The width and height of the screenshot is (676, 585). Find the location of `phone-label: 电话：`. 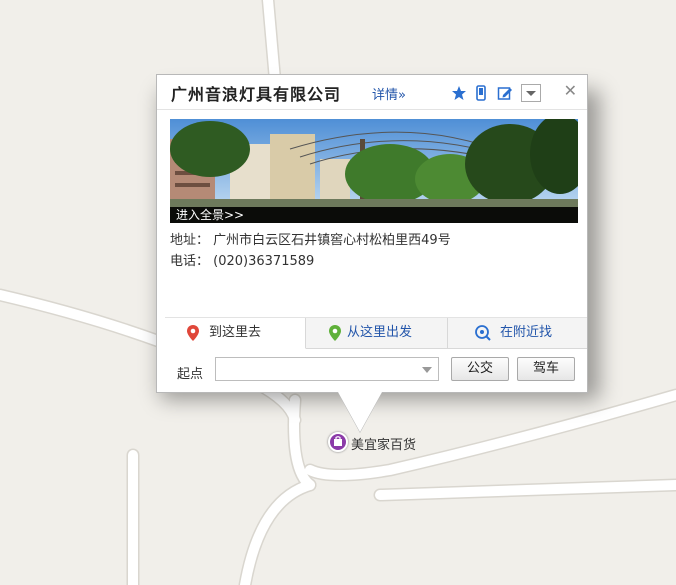

phone-label: 电话： is located at coordinates (190, 261).